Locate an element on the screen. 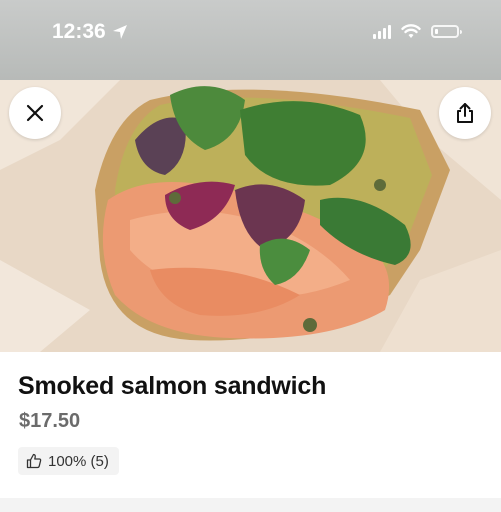 The width and height of the screenshot is (501, 512). share-icon is located at coordinates (465, 113).